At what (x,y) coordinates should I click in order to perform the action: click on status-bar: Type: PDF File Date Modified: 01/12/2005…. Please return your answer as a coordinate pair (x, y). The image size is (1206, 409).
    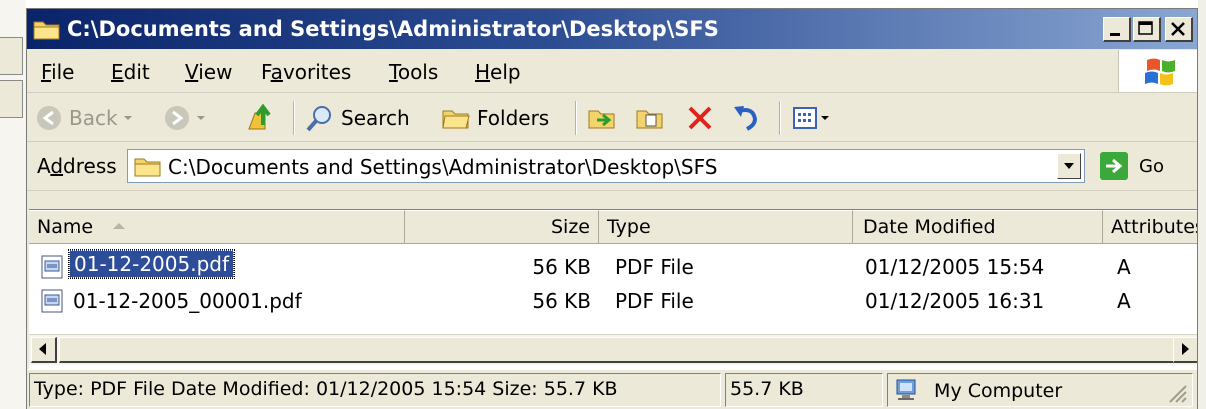
    Looking at the image, I should click on (612, 389).